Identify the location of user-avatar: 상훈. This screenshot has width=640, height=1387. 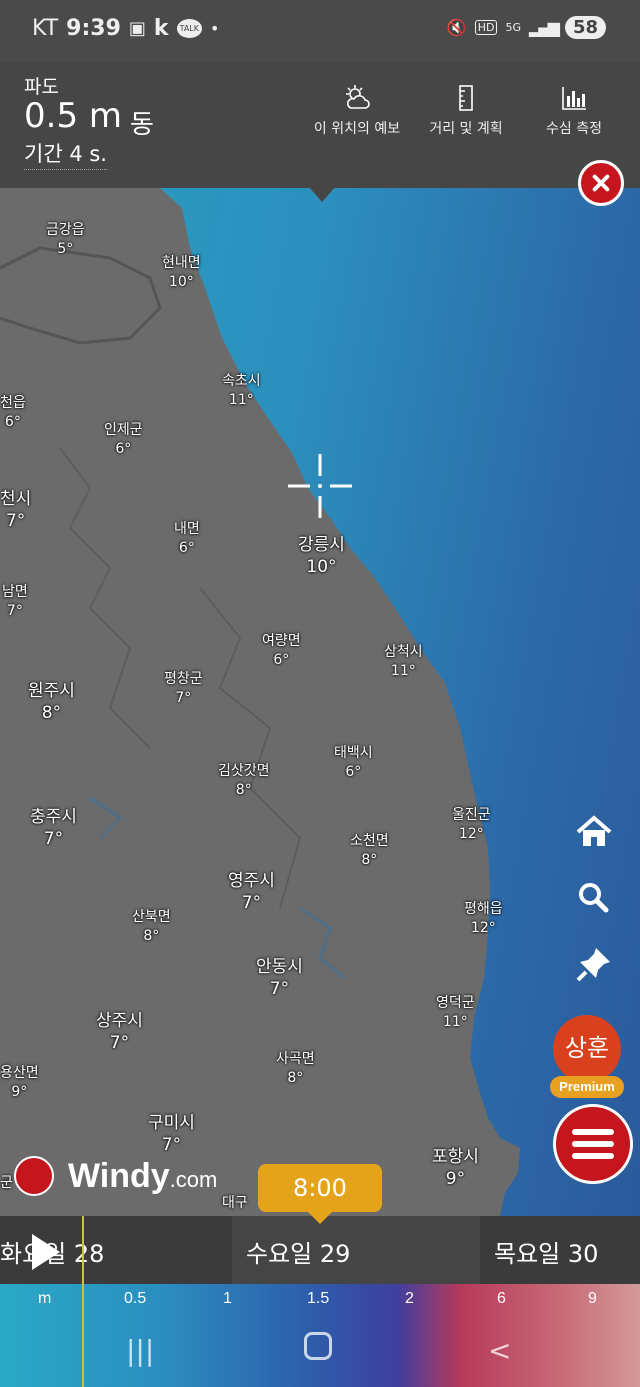
(587, 1049).